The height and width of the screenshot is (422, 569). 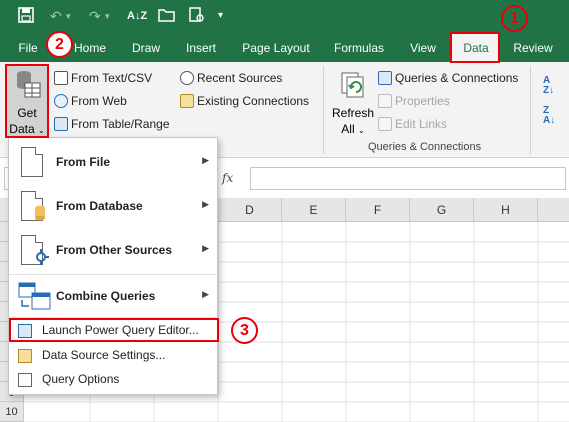 What do you see at coordinates (12, 412) in the screenshot?
I see `row-header-10: 10` at bounding box center [12, 412].